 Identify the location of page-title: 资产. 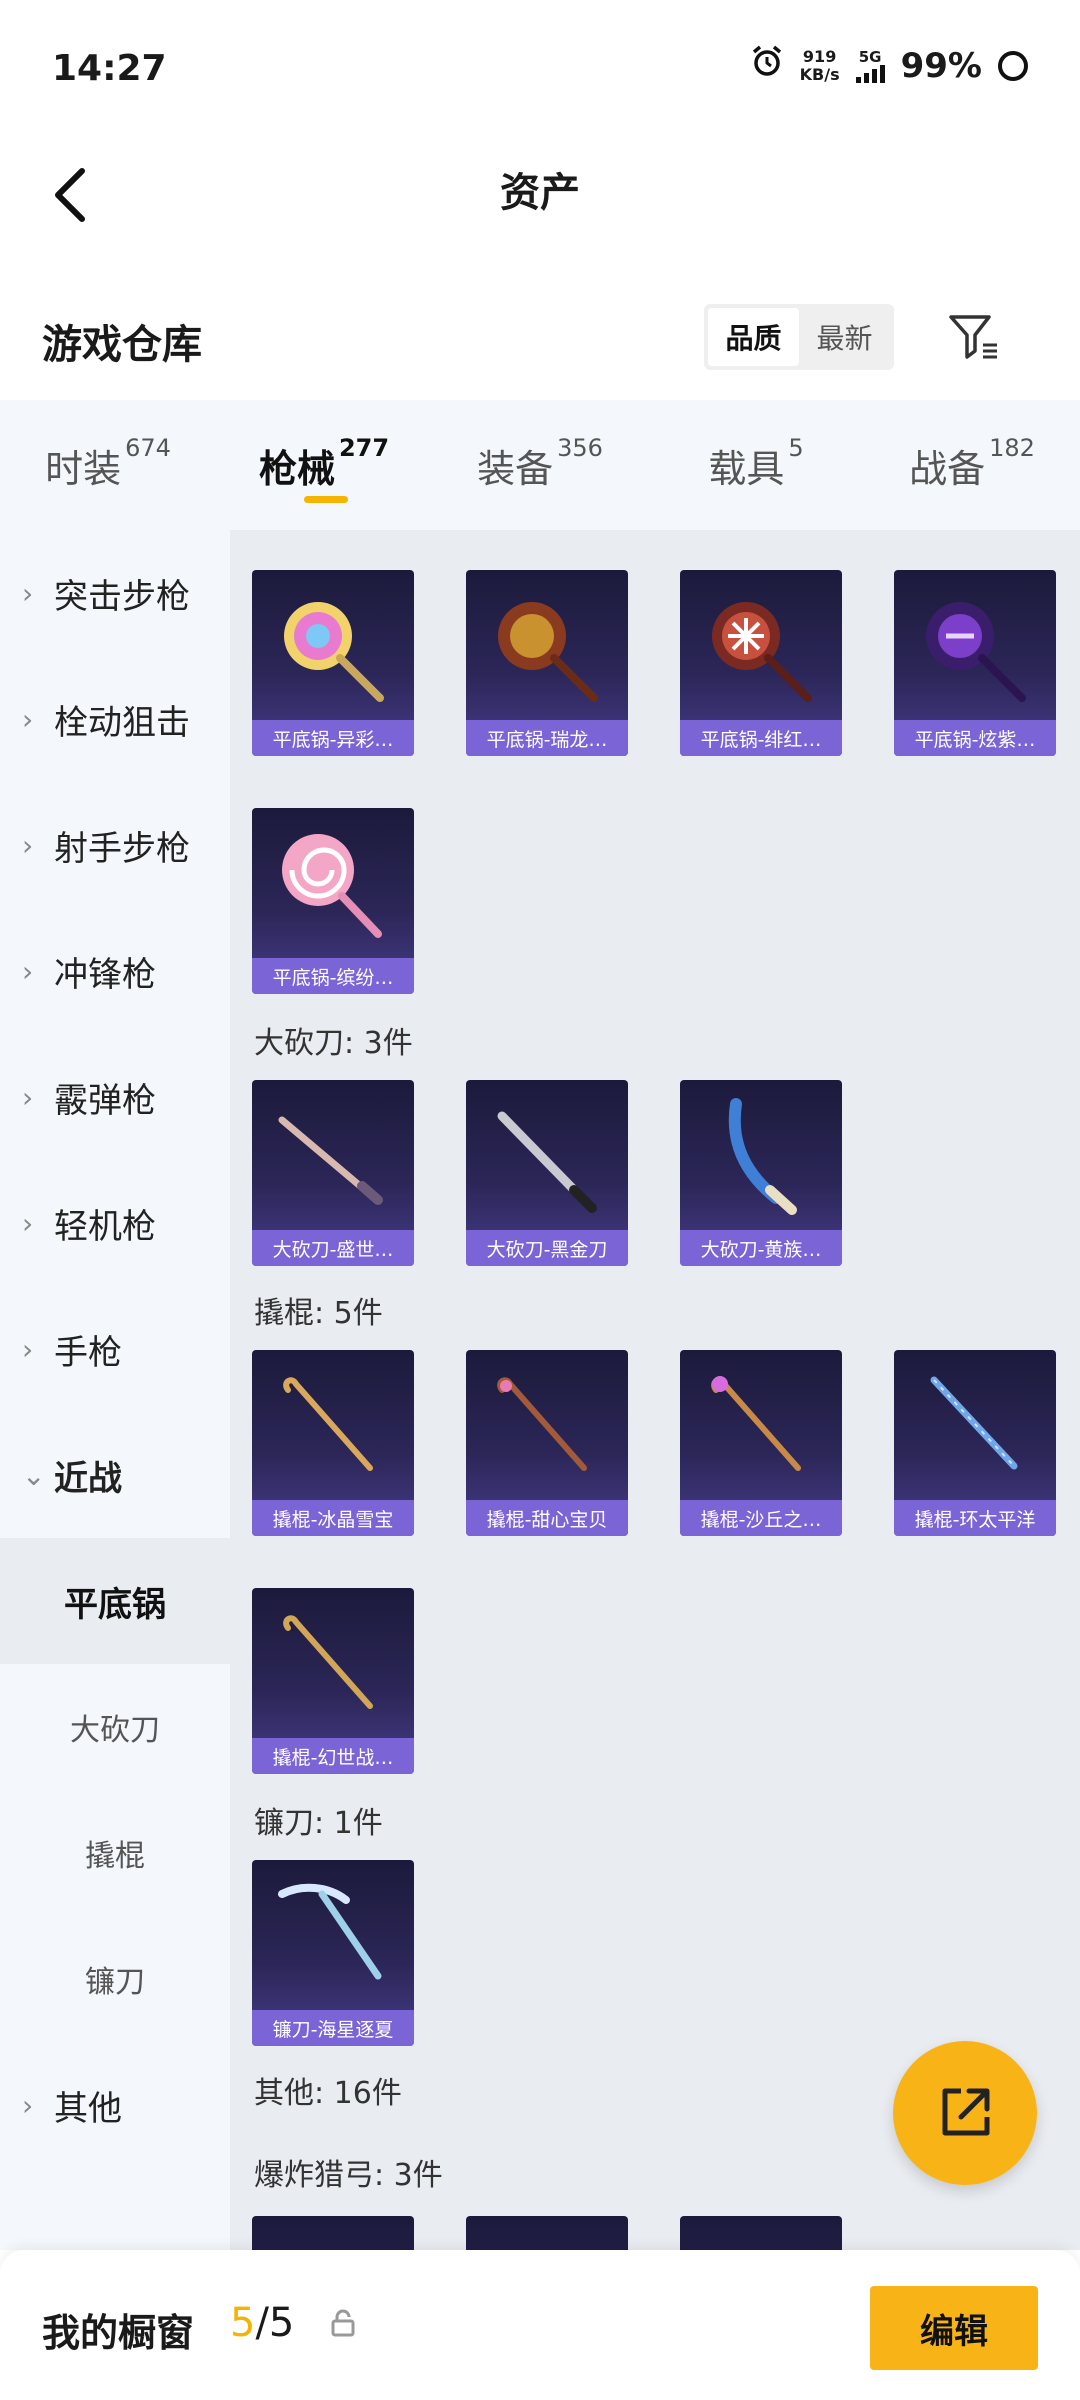
(540, 193).